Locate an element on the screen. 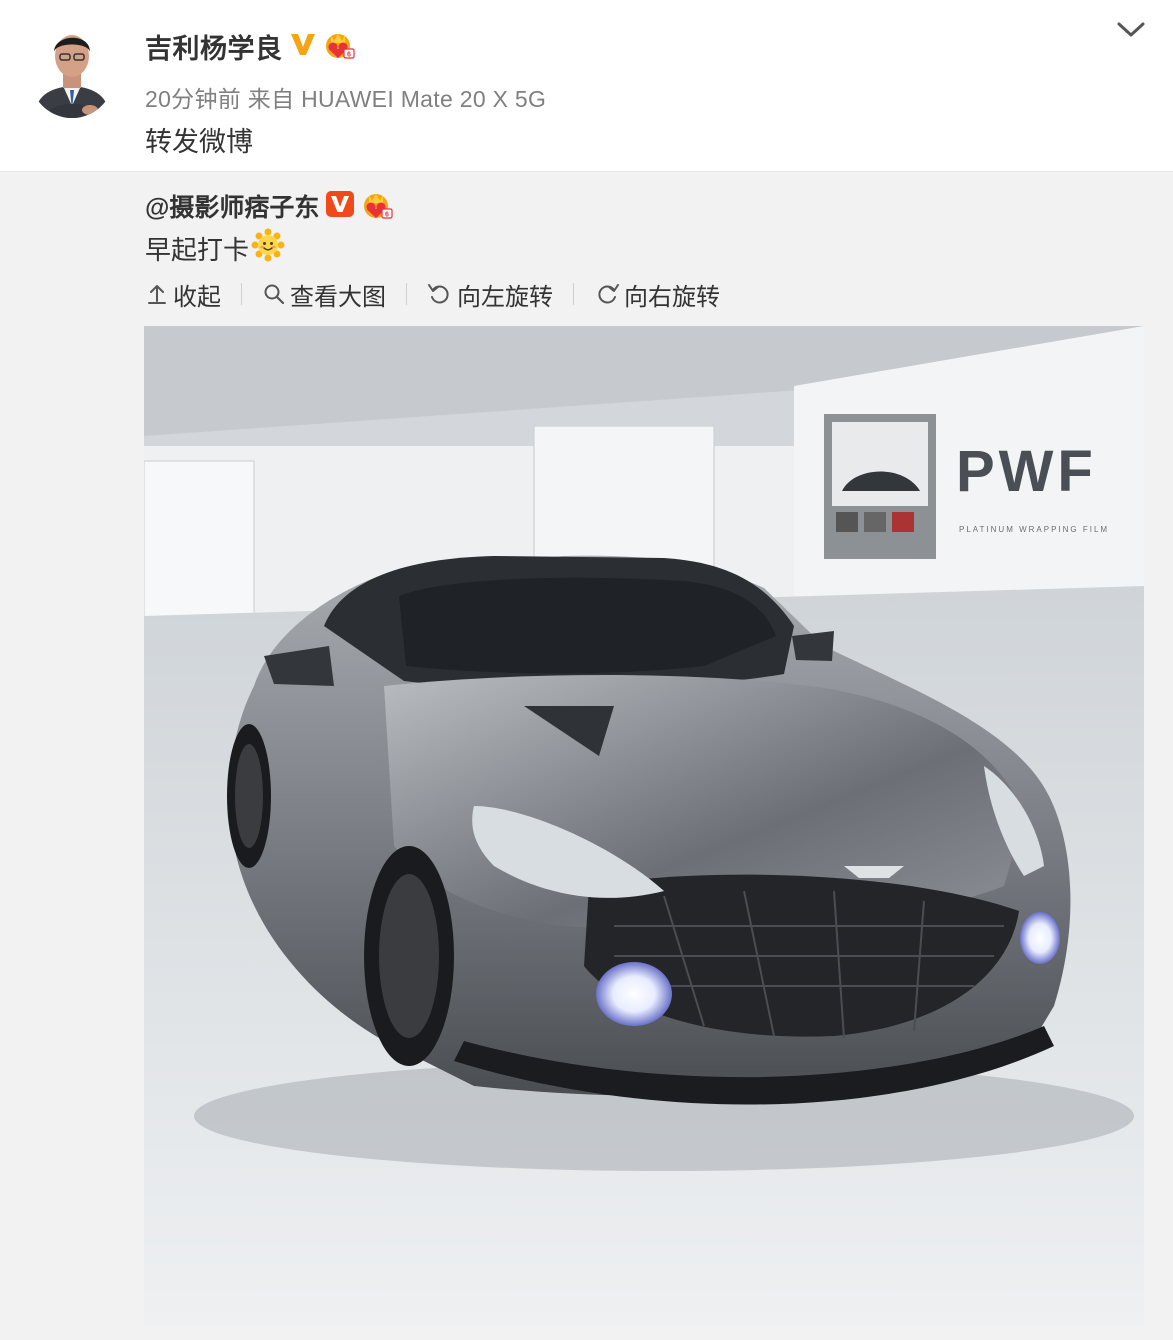  collapse-icon is located at coordinates (157, 294).